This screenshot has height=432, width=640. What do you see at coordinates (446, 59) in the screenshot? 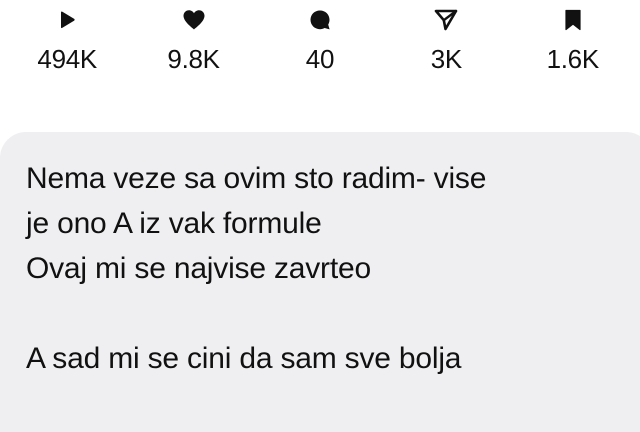
I see `shares-count: 3K` at bounding box center [446, 59].